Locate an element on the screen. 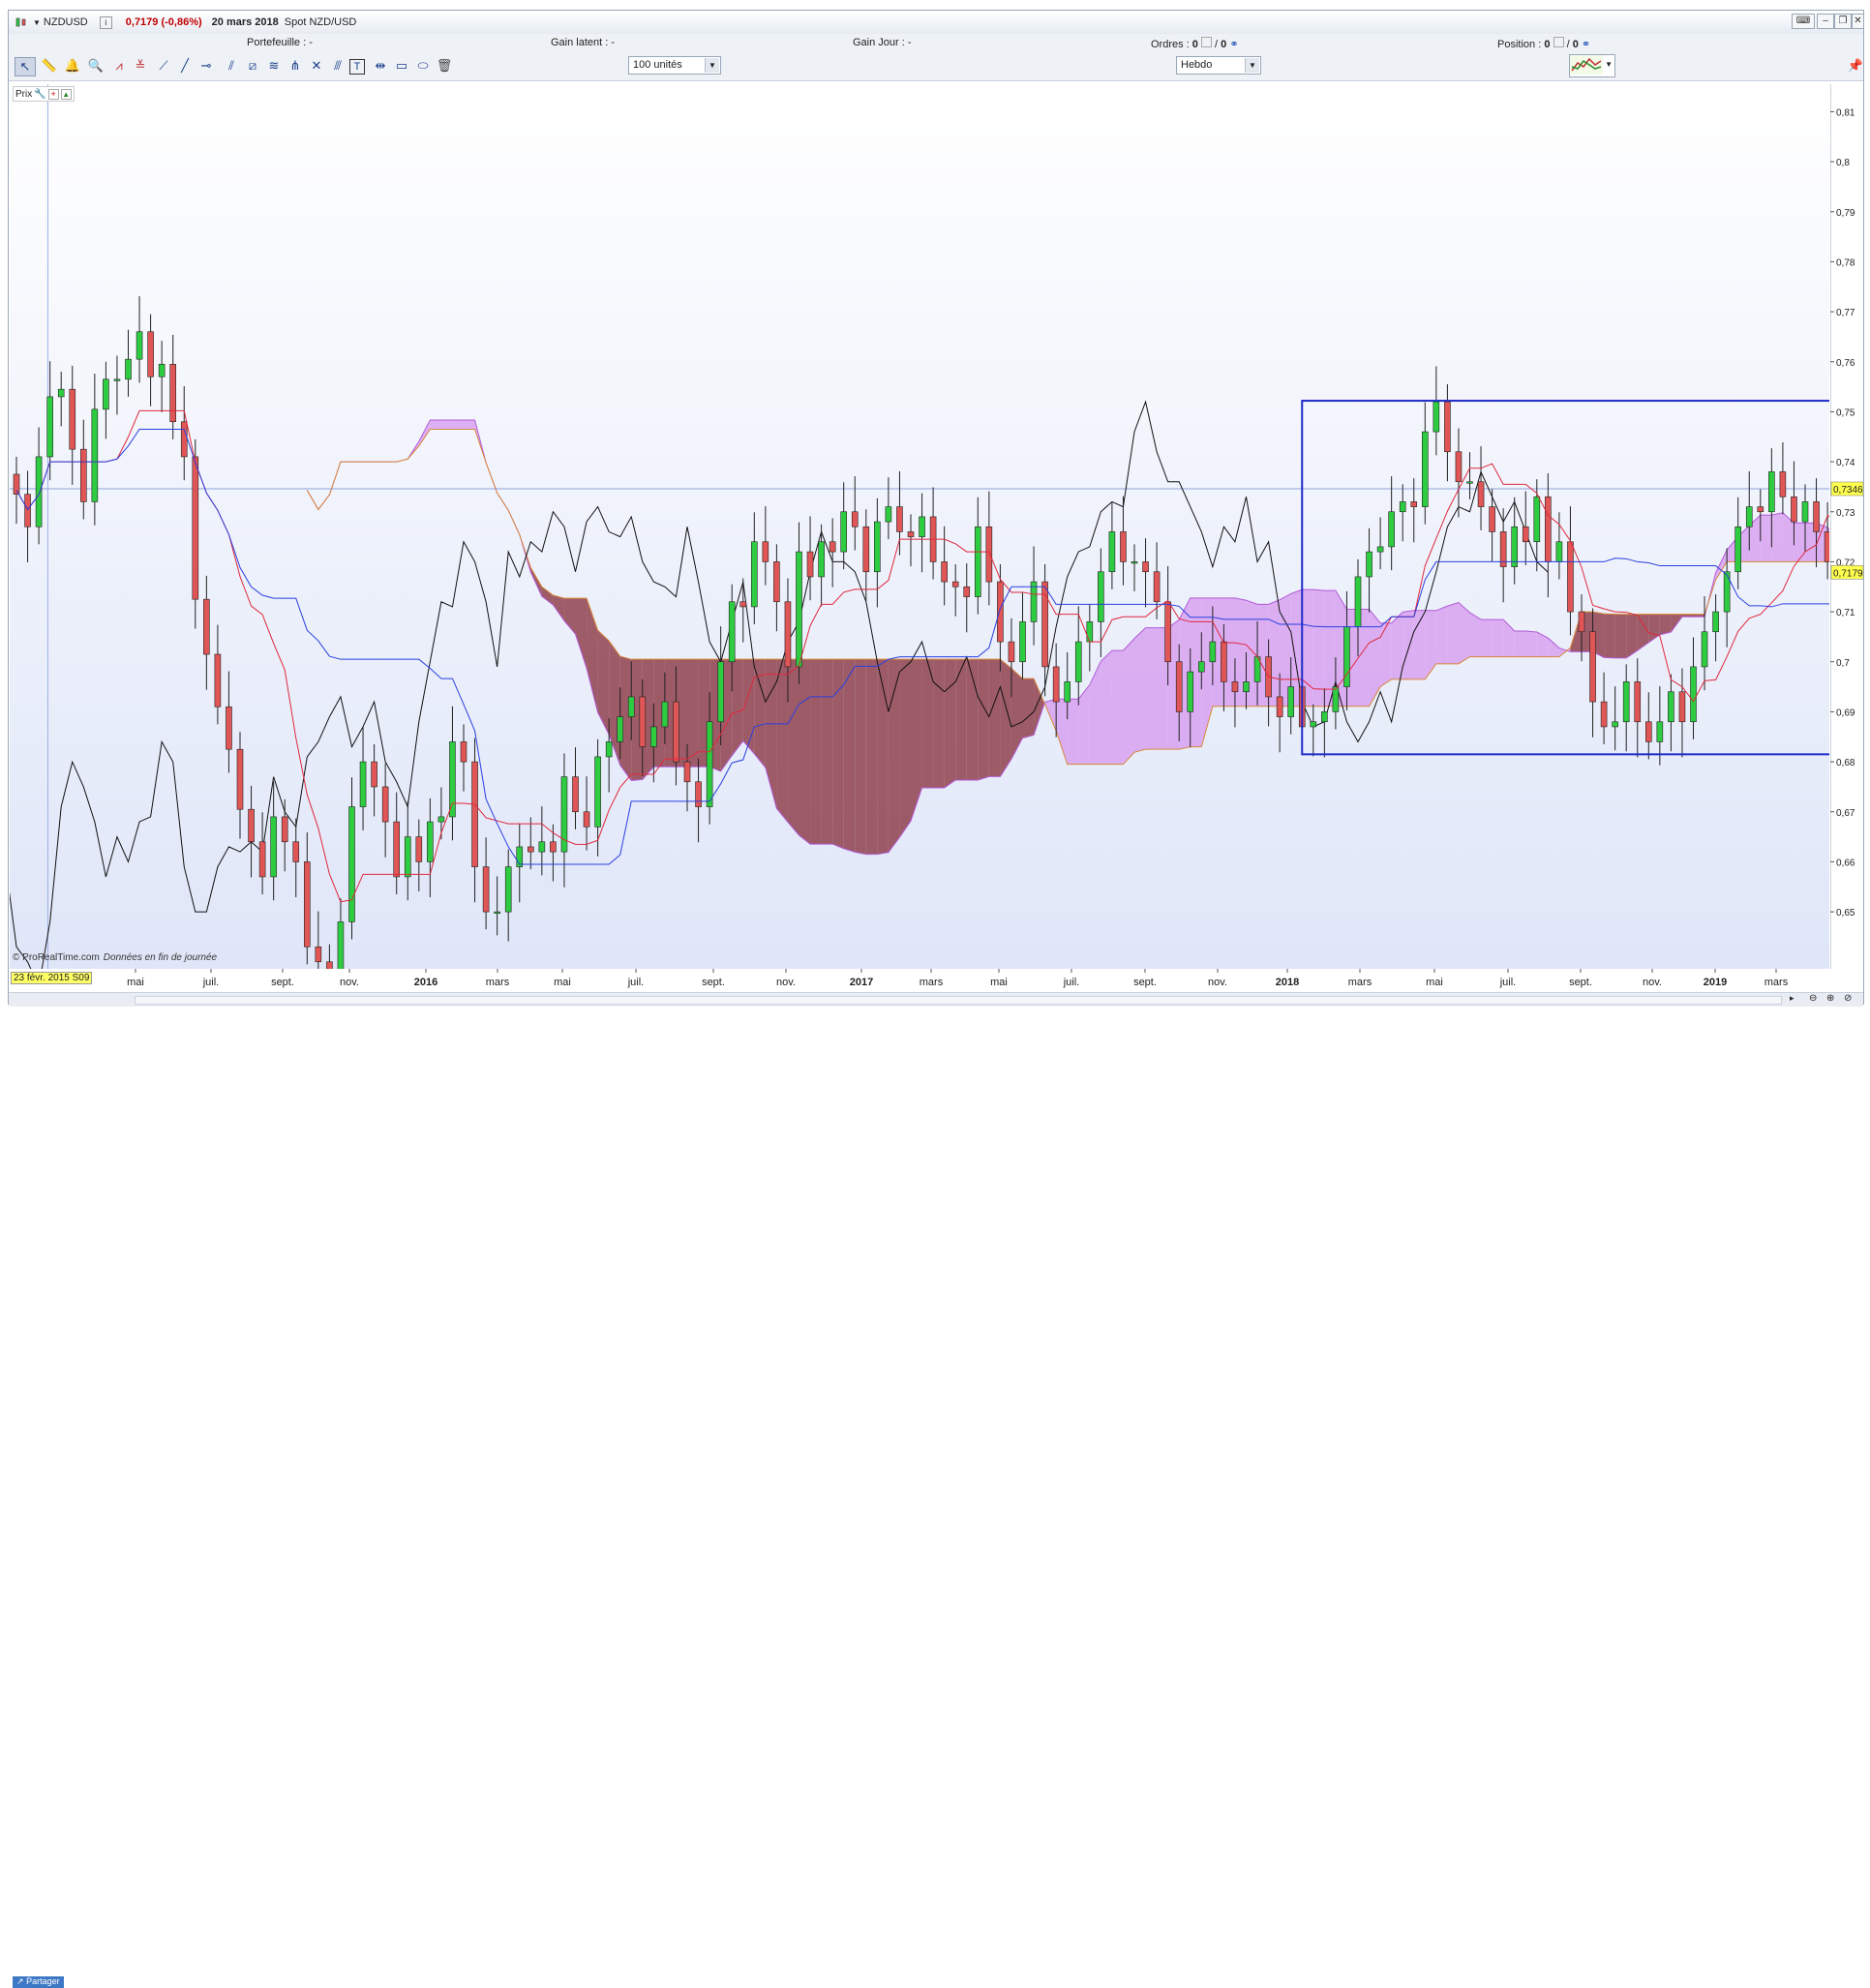  share-icon: ↗ is located at coordinates (20, 1981).